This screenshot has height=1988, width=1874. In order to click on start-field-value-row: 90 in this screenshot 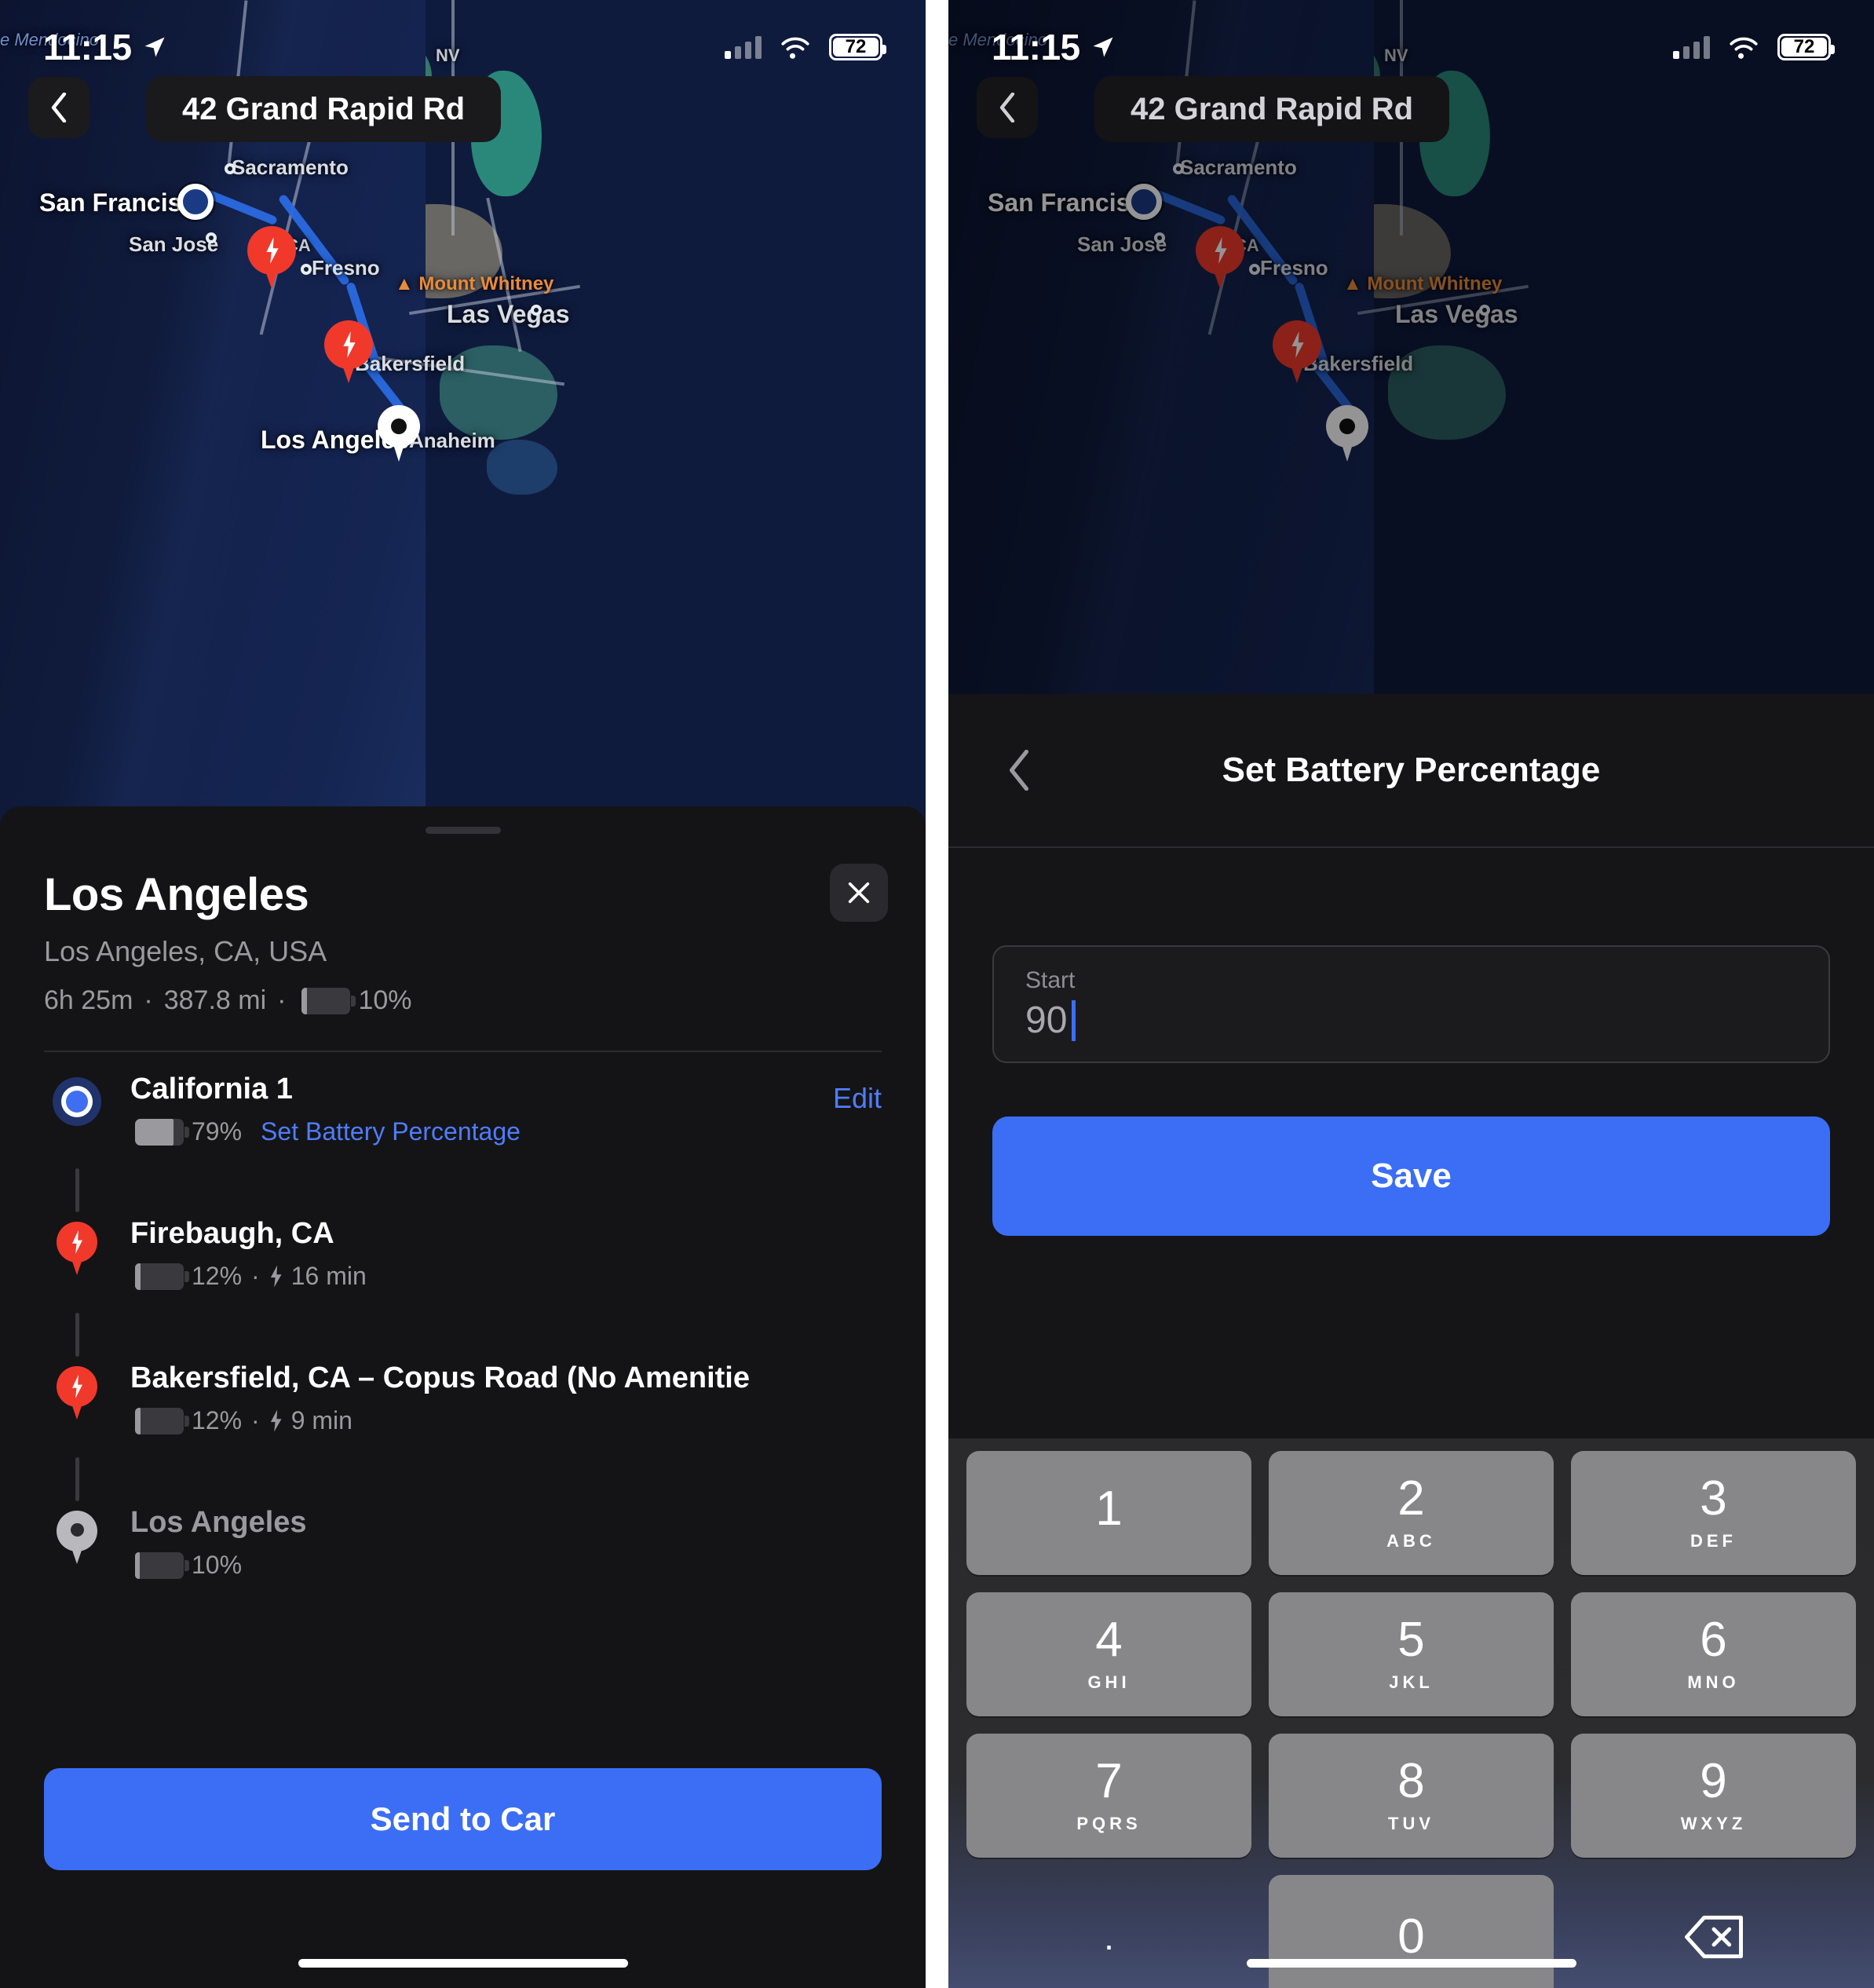, I will do `click(1411, 1020)`.